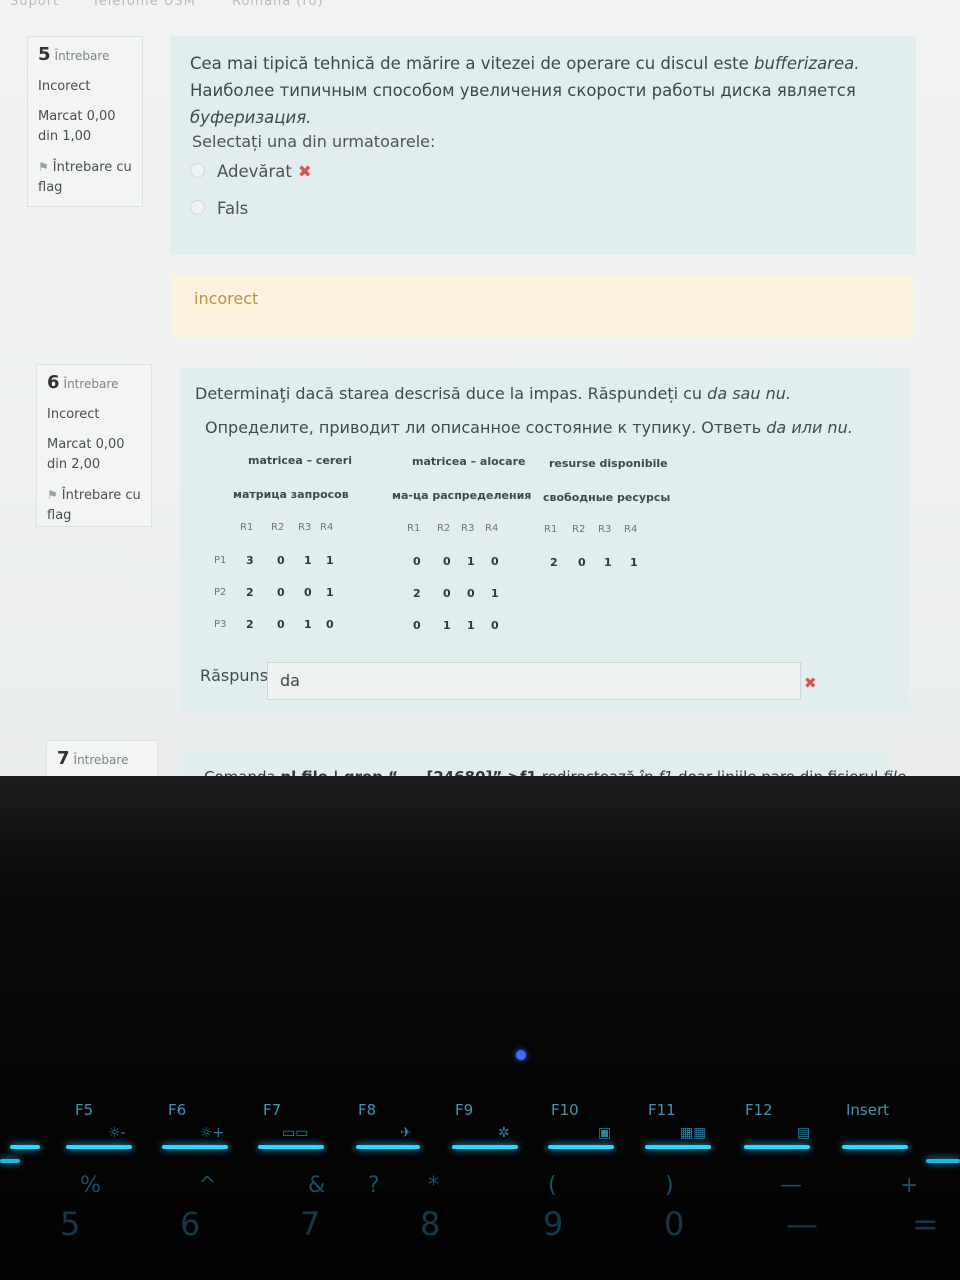 The width and height of the screenshot is (960, 1280). I want to click on option-adevarat: Adevărat ✖, so click(251, 171).